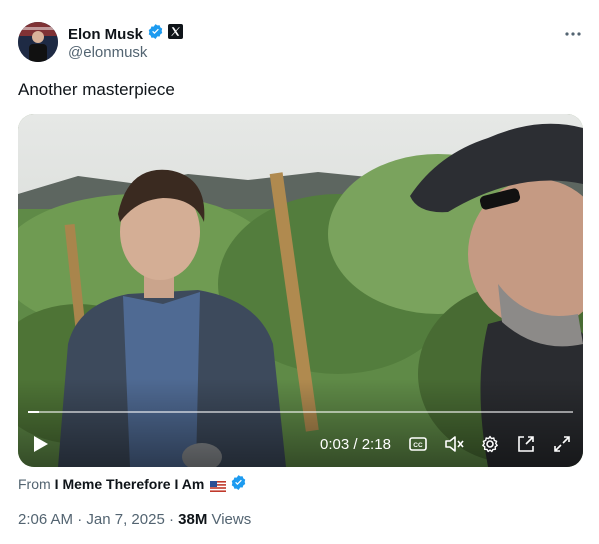  What do you see at coordinates (96, 89) in the screenshot?
I see `tweet-text: Another masterpiece` at bounding box center [96, 89].